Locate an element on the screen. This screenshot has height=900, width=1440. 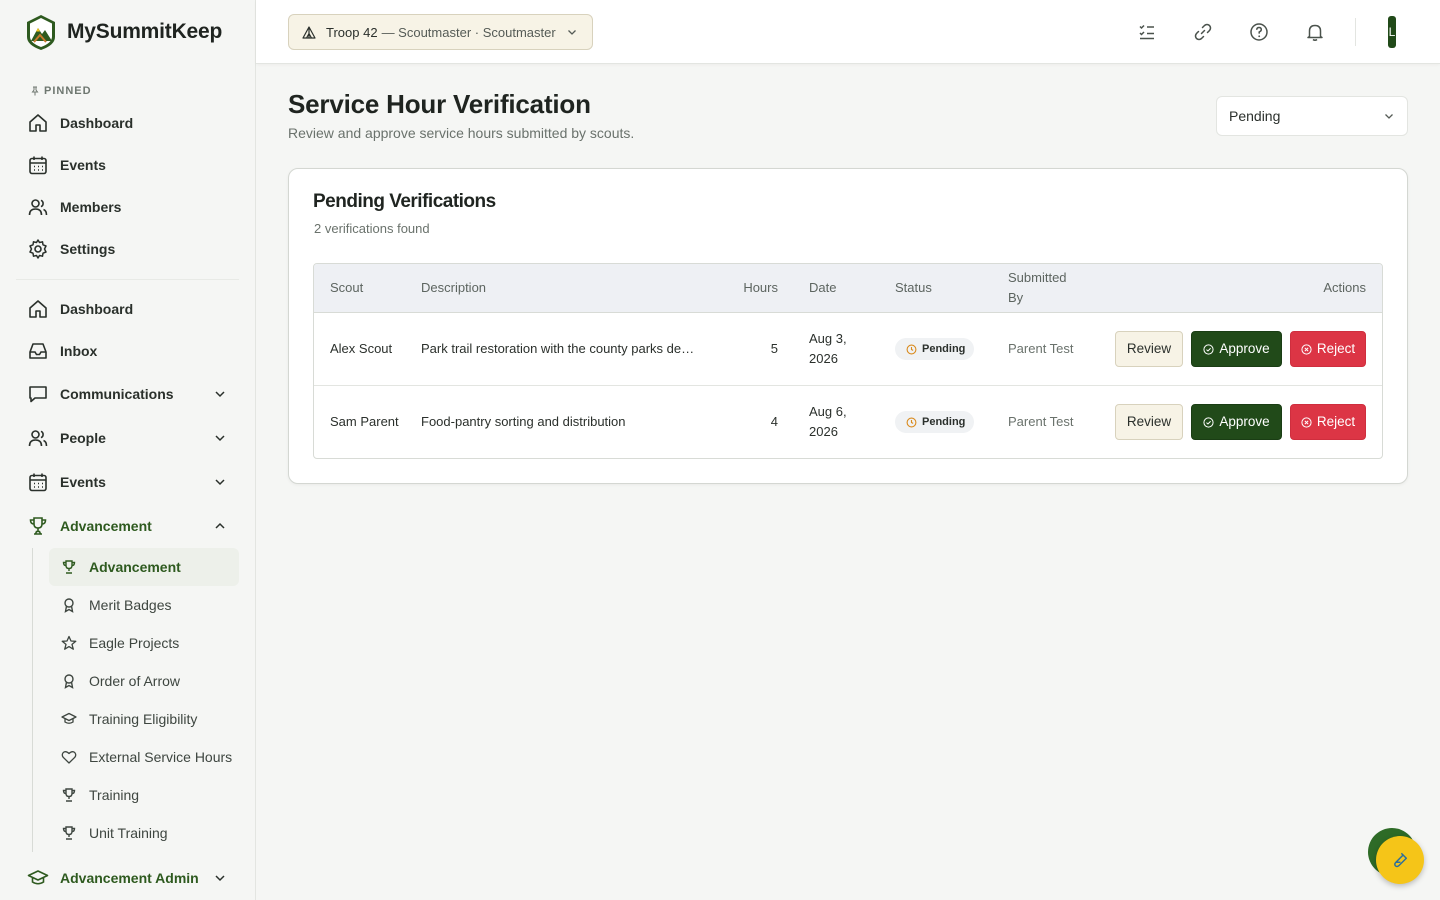
subnav-external-service-hours: External Service Hours is located at coordinates (144, 757).